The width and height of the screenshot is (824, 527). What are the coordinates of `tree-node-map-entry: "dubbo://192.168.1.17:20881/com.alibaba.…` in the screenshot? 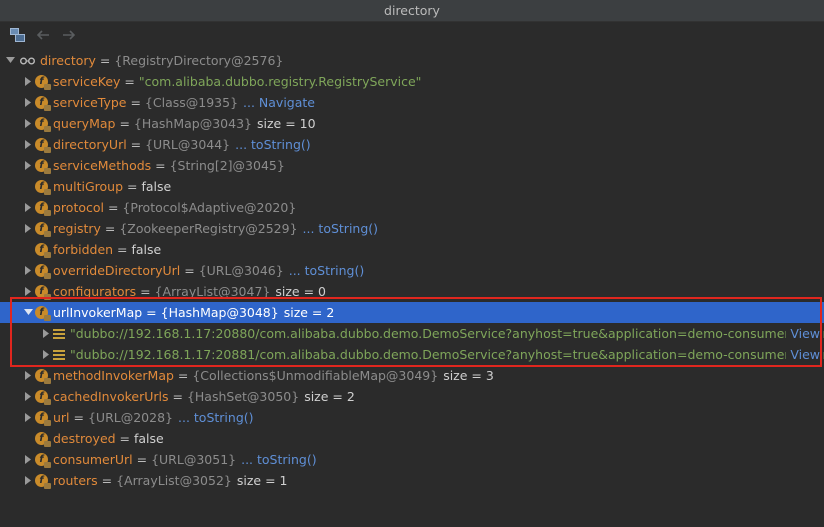 It's located at (412, 354).